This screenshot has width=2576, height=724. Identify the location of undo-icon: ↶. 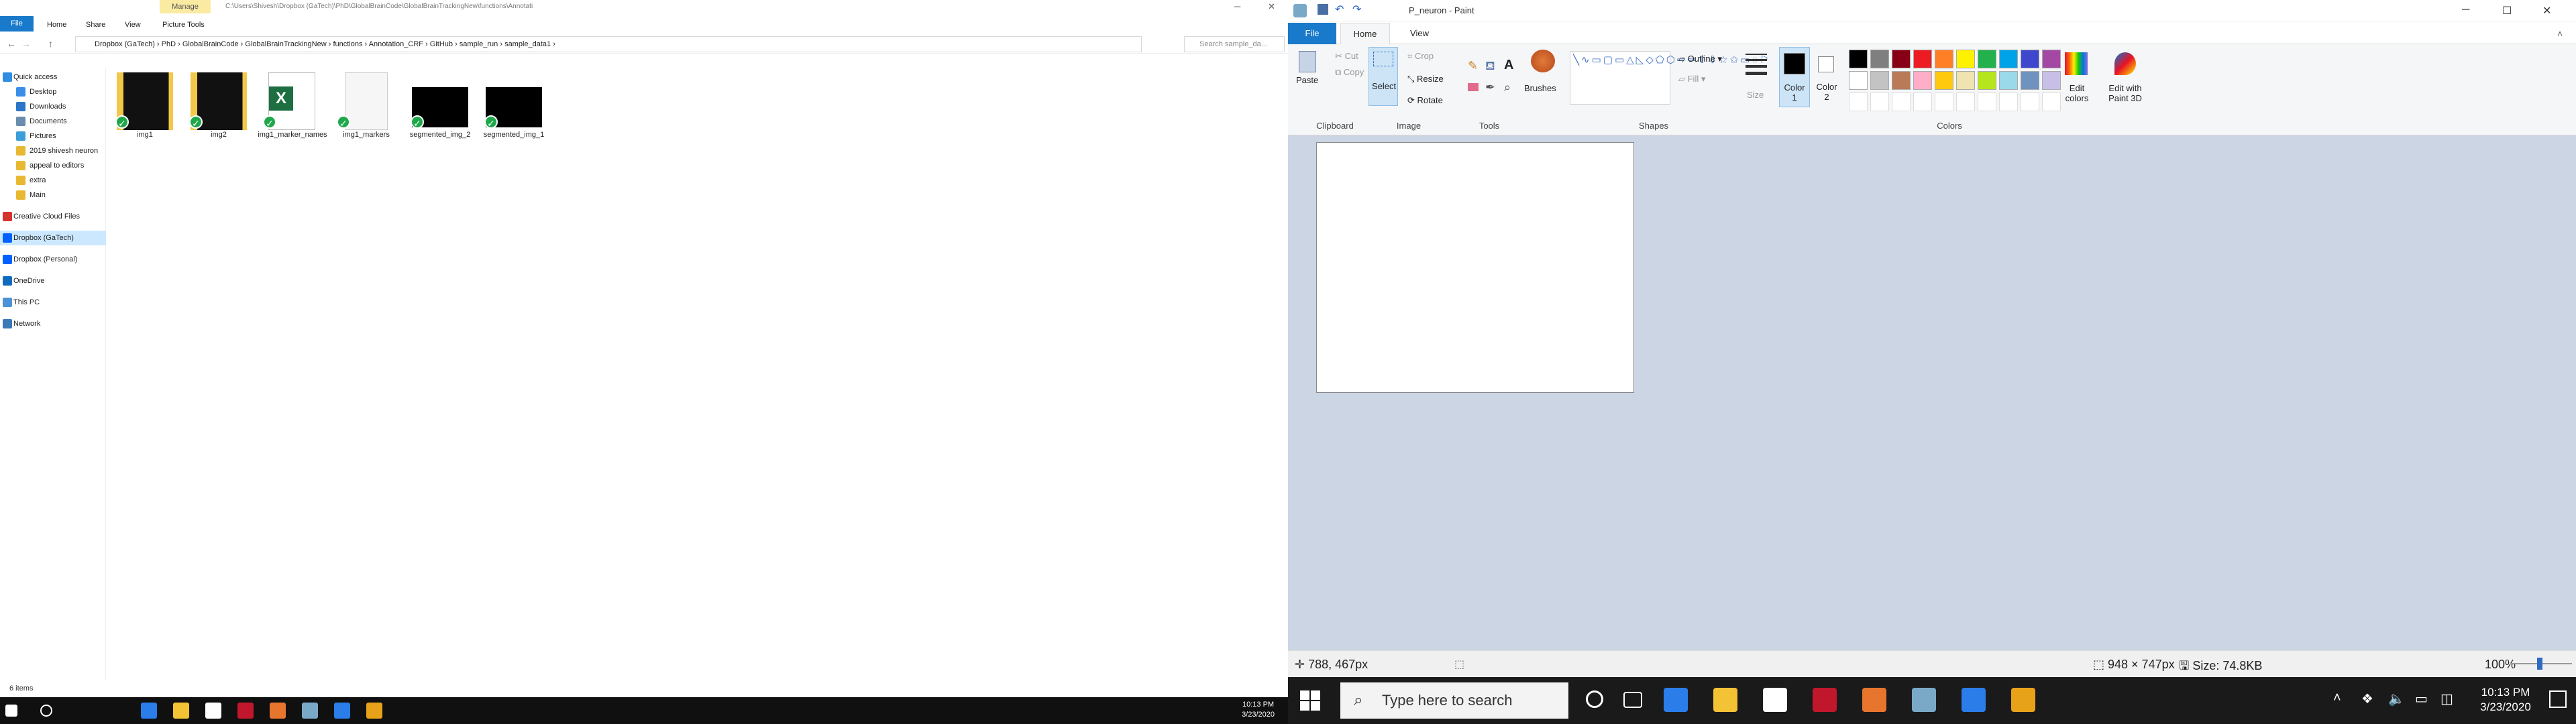
(1339, 9).